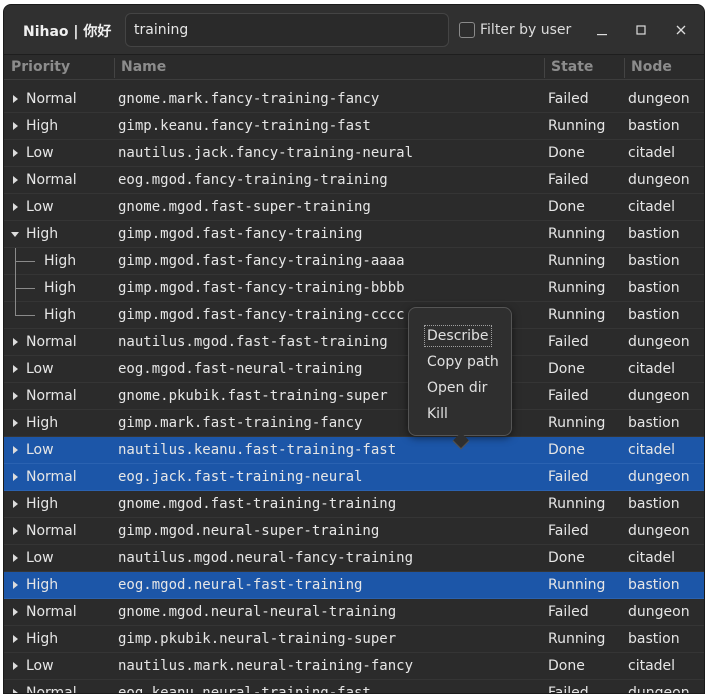 The height and width of the screenshot is (696, 709). What do you see at coordinates (257, 639) in the screenshot?
I see `name-cell: gimp.pkubik.neural-training-super` at bounding box center [257, 639].